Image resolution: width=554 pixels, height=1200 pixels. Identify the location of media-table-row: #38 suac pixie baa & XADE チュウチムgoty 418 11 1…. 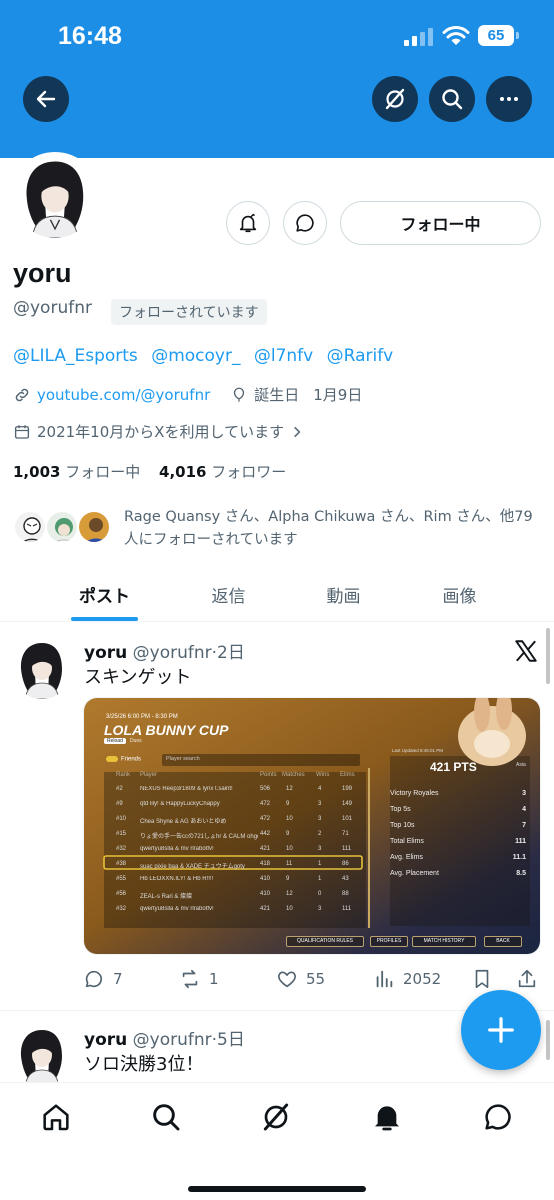
(234, 865).